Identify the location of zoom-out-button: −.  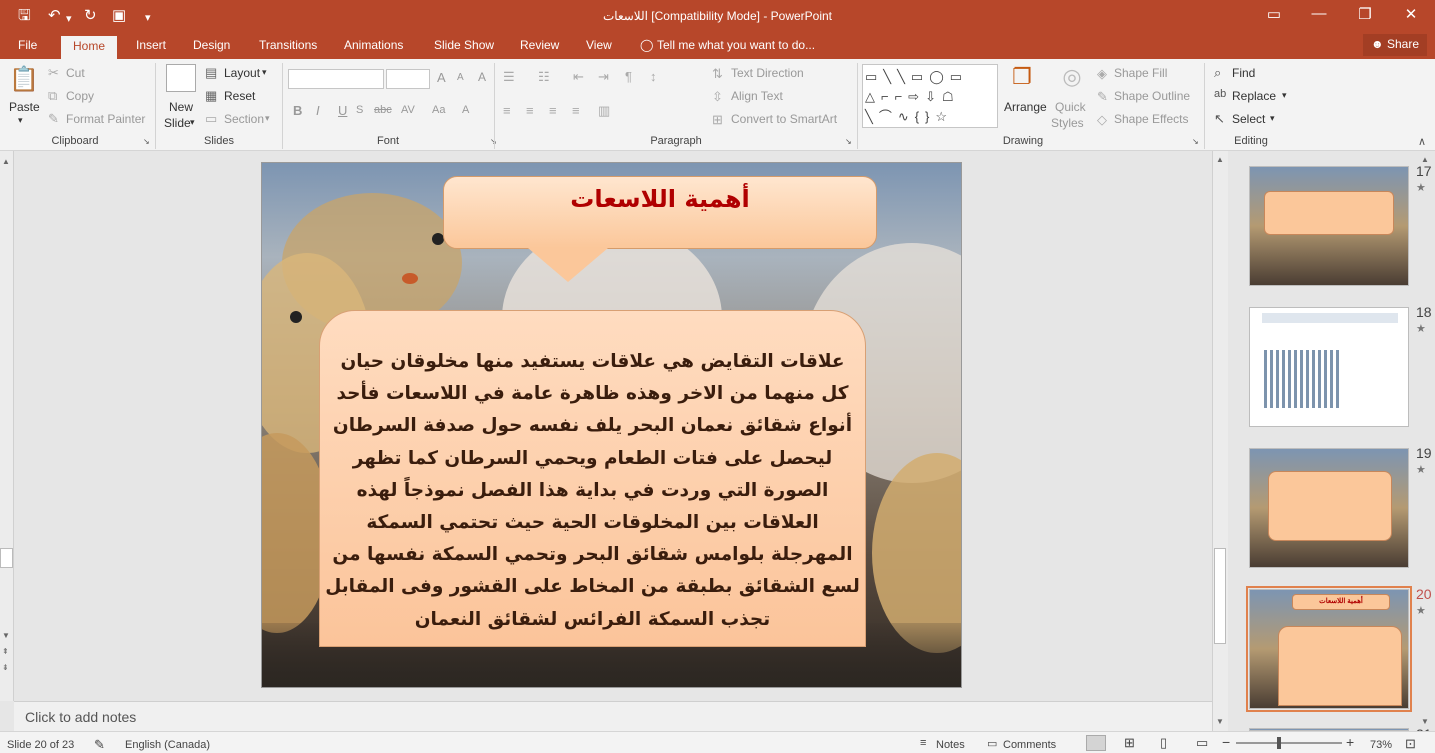
(1226, 742).